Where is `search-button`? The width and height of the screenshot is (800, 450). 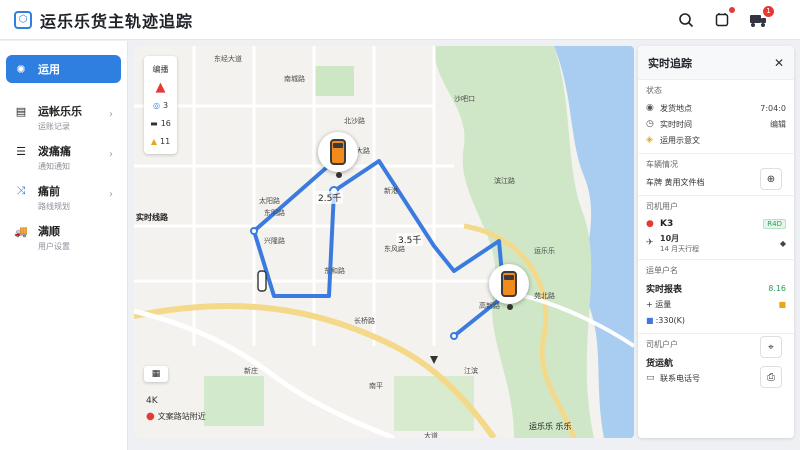
search-button is located at coordinates (686, 20).